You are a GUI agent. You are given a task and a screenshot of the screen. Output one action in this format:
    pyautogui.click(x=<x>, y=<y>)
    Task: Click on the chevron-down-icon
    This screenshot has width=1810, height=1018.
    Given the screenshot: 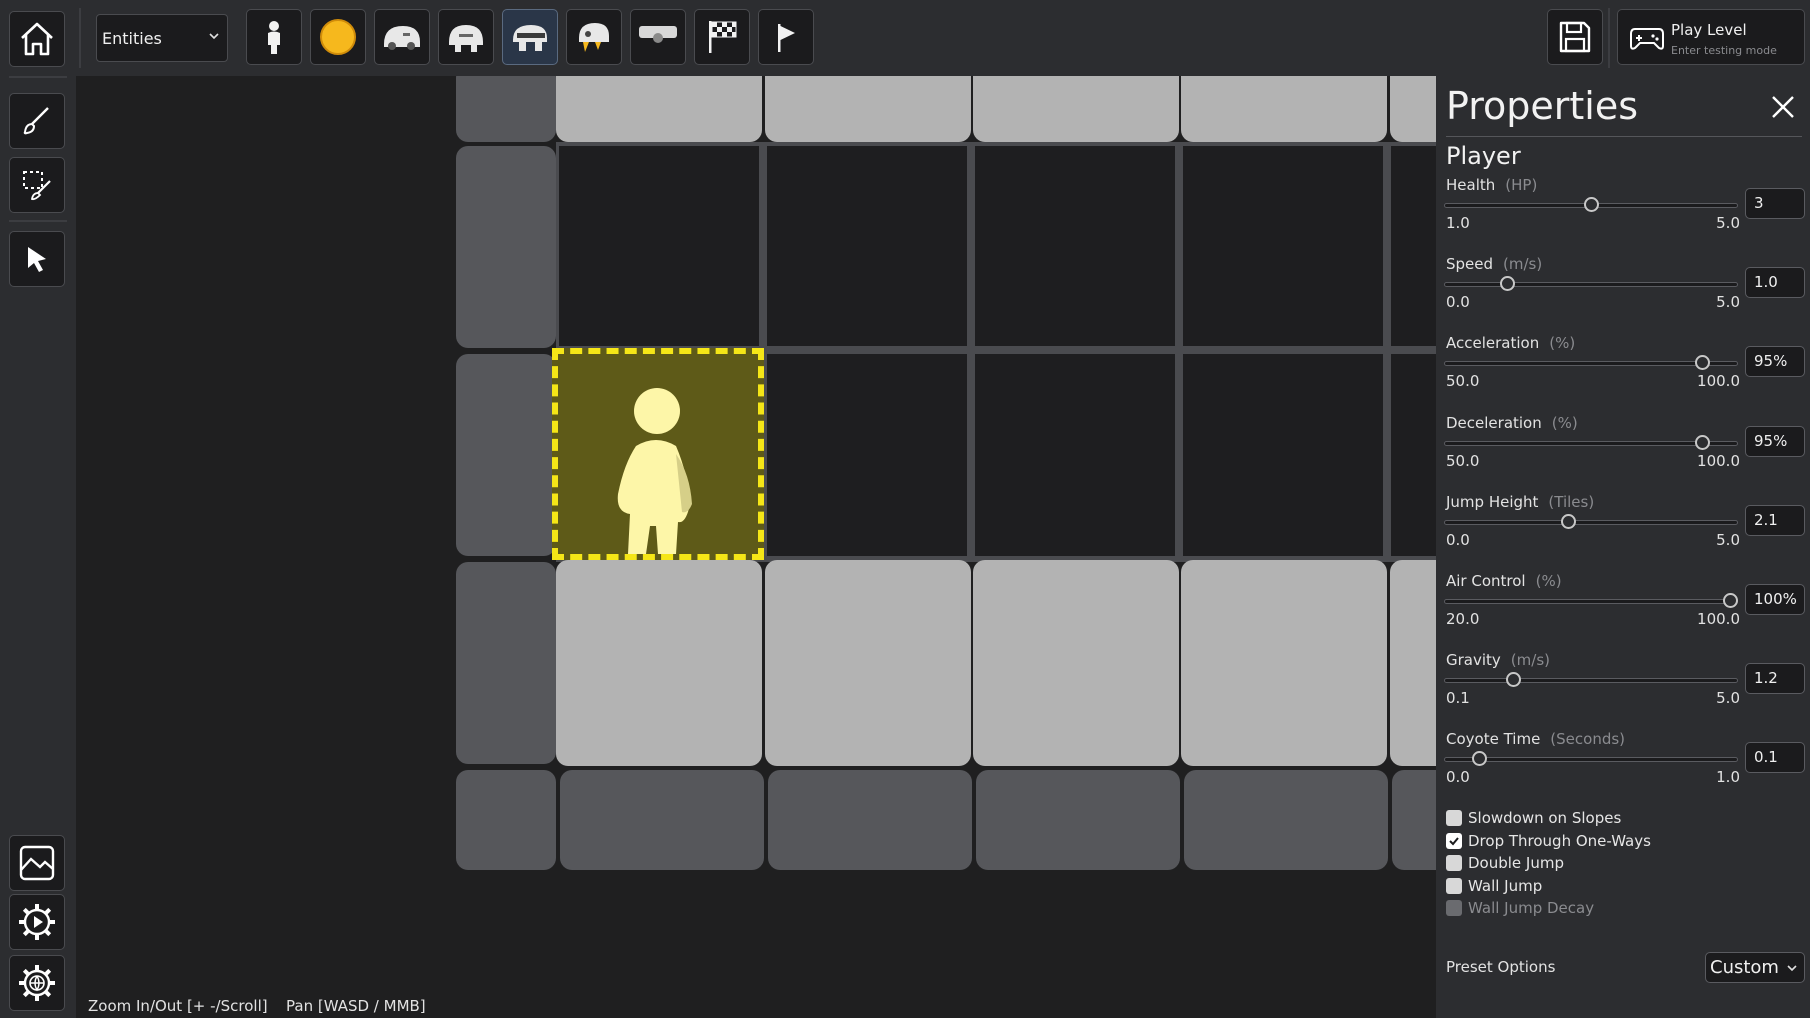 What is the action you would take?
    pyautogui.click(x=1792, y=968)
    